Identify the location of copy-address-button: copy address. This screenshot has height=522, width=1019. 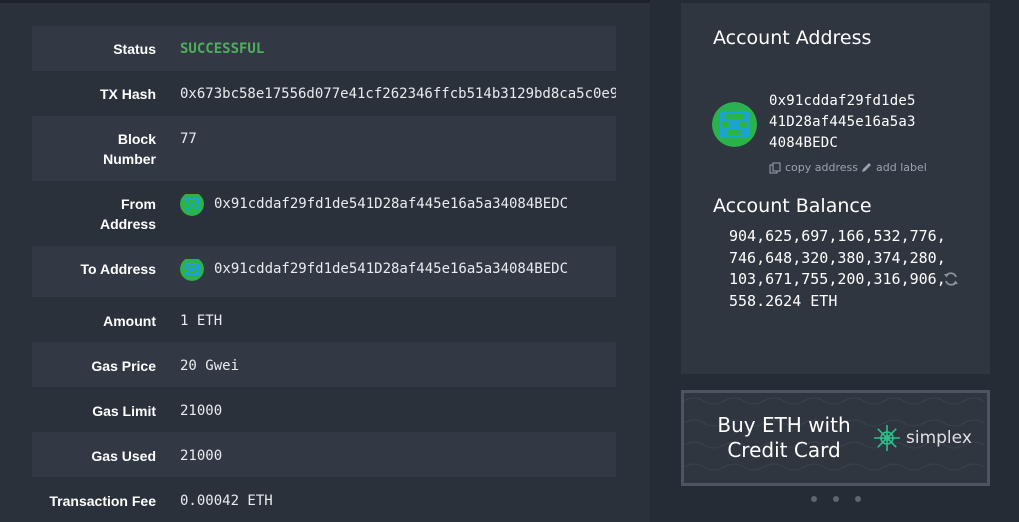
(813, 167).